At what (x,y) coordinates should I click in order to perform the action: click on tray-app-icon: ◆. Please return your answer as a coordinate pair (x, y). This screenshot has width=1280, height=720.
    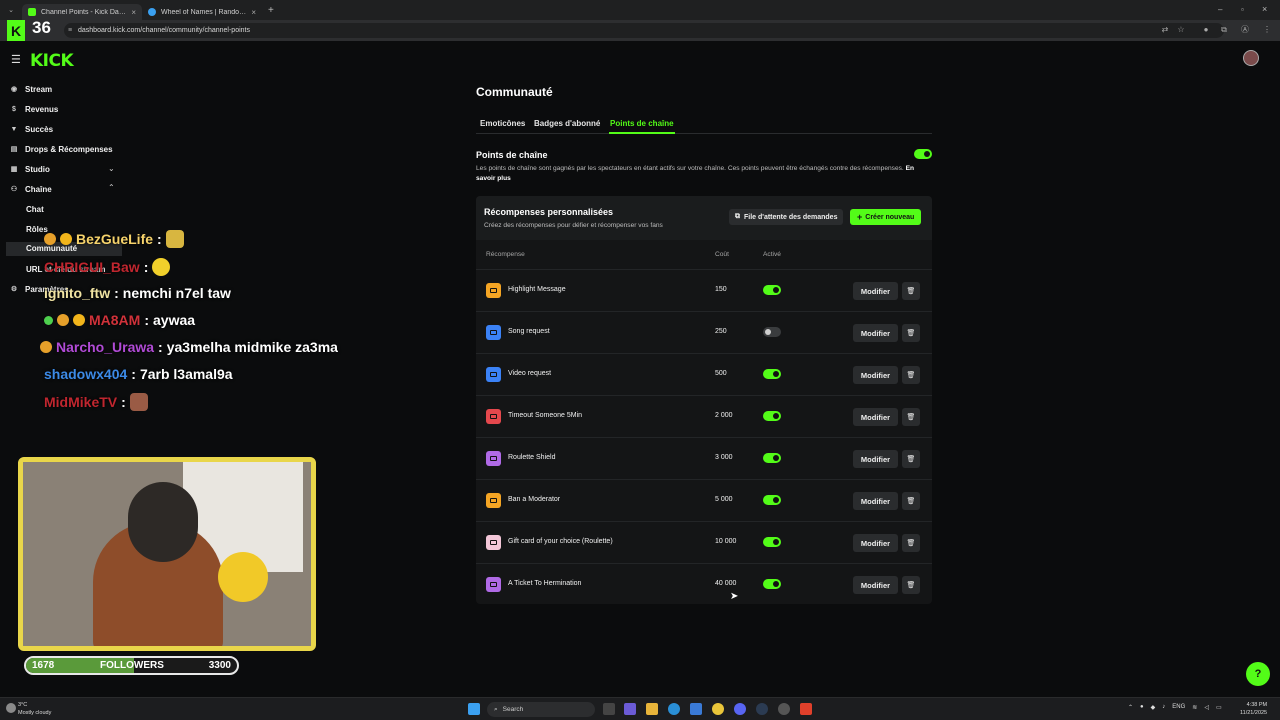
    Looking at the image, I should click on (1153, 707).